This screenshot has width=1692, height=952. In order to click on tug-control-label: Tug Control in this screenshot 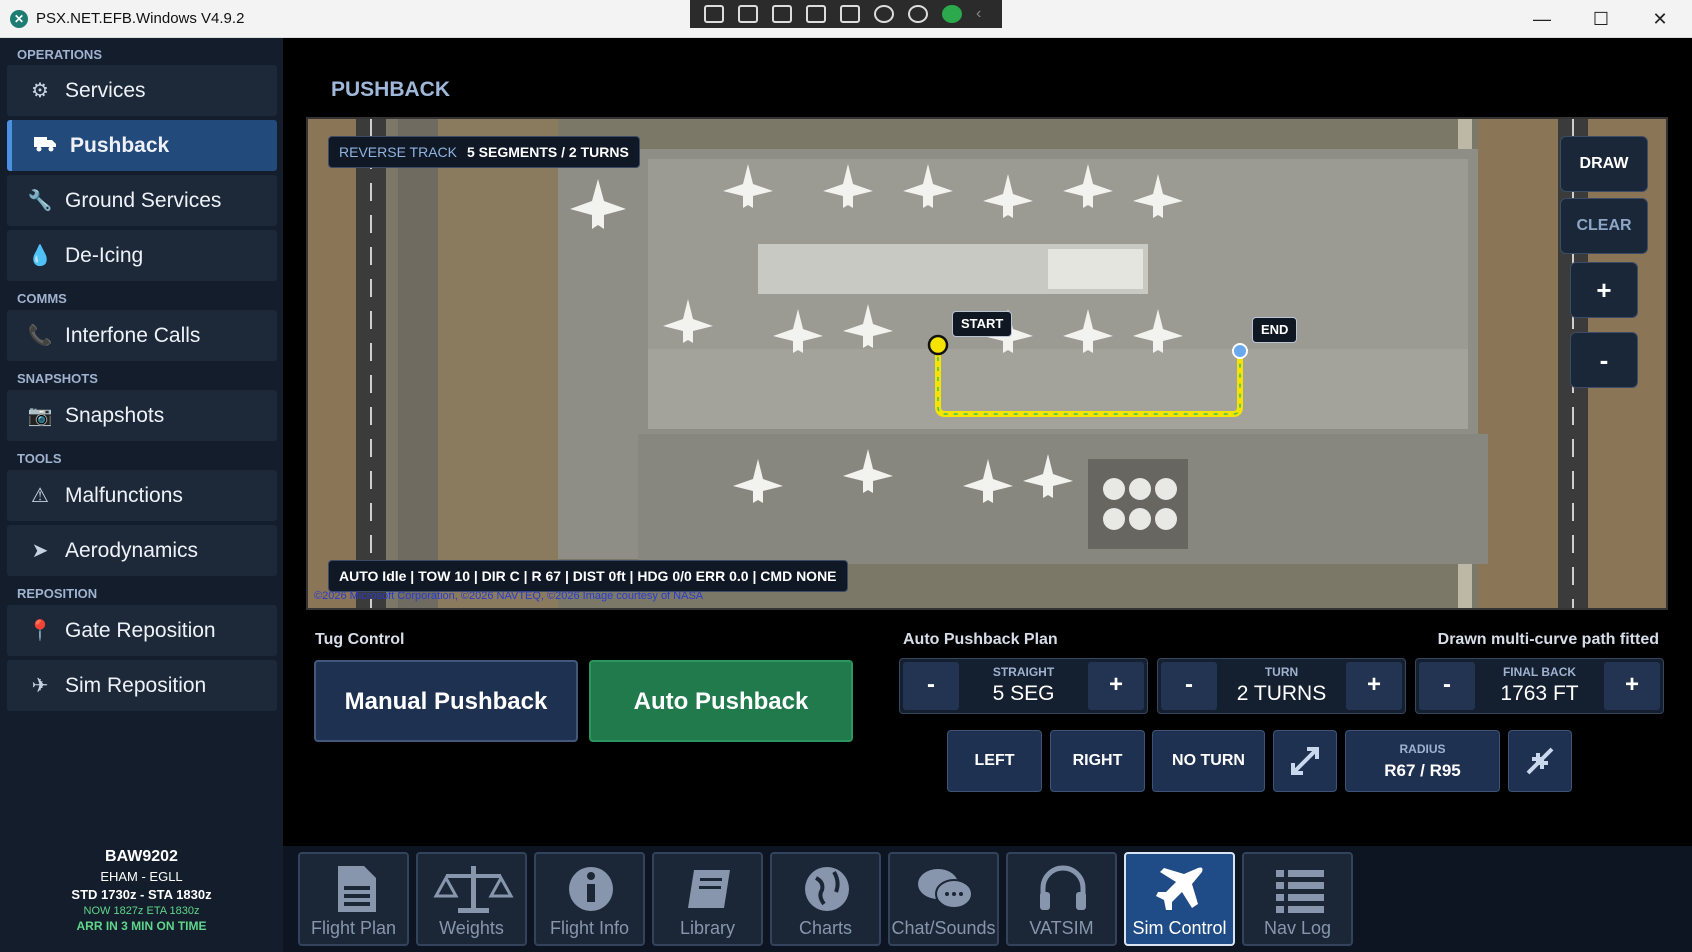, I will do `click(360, 639)`.